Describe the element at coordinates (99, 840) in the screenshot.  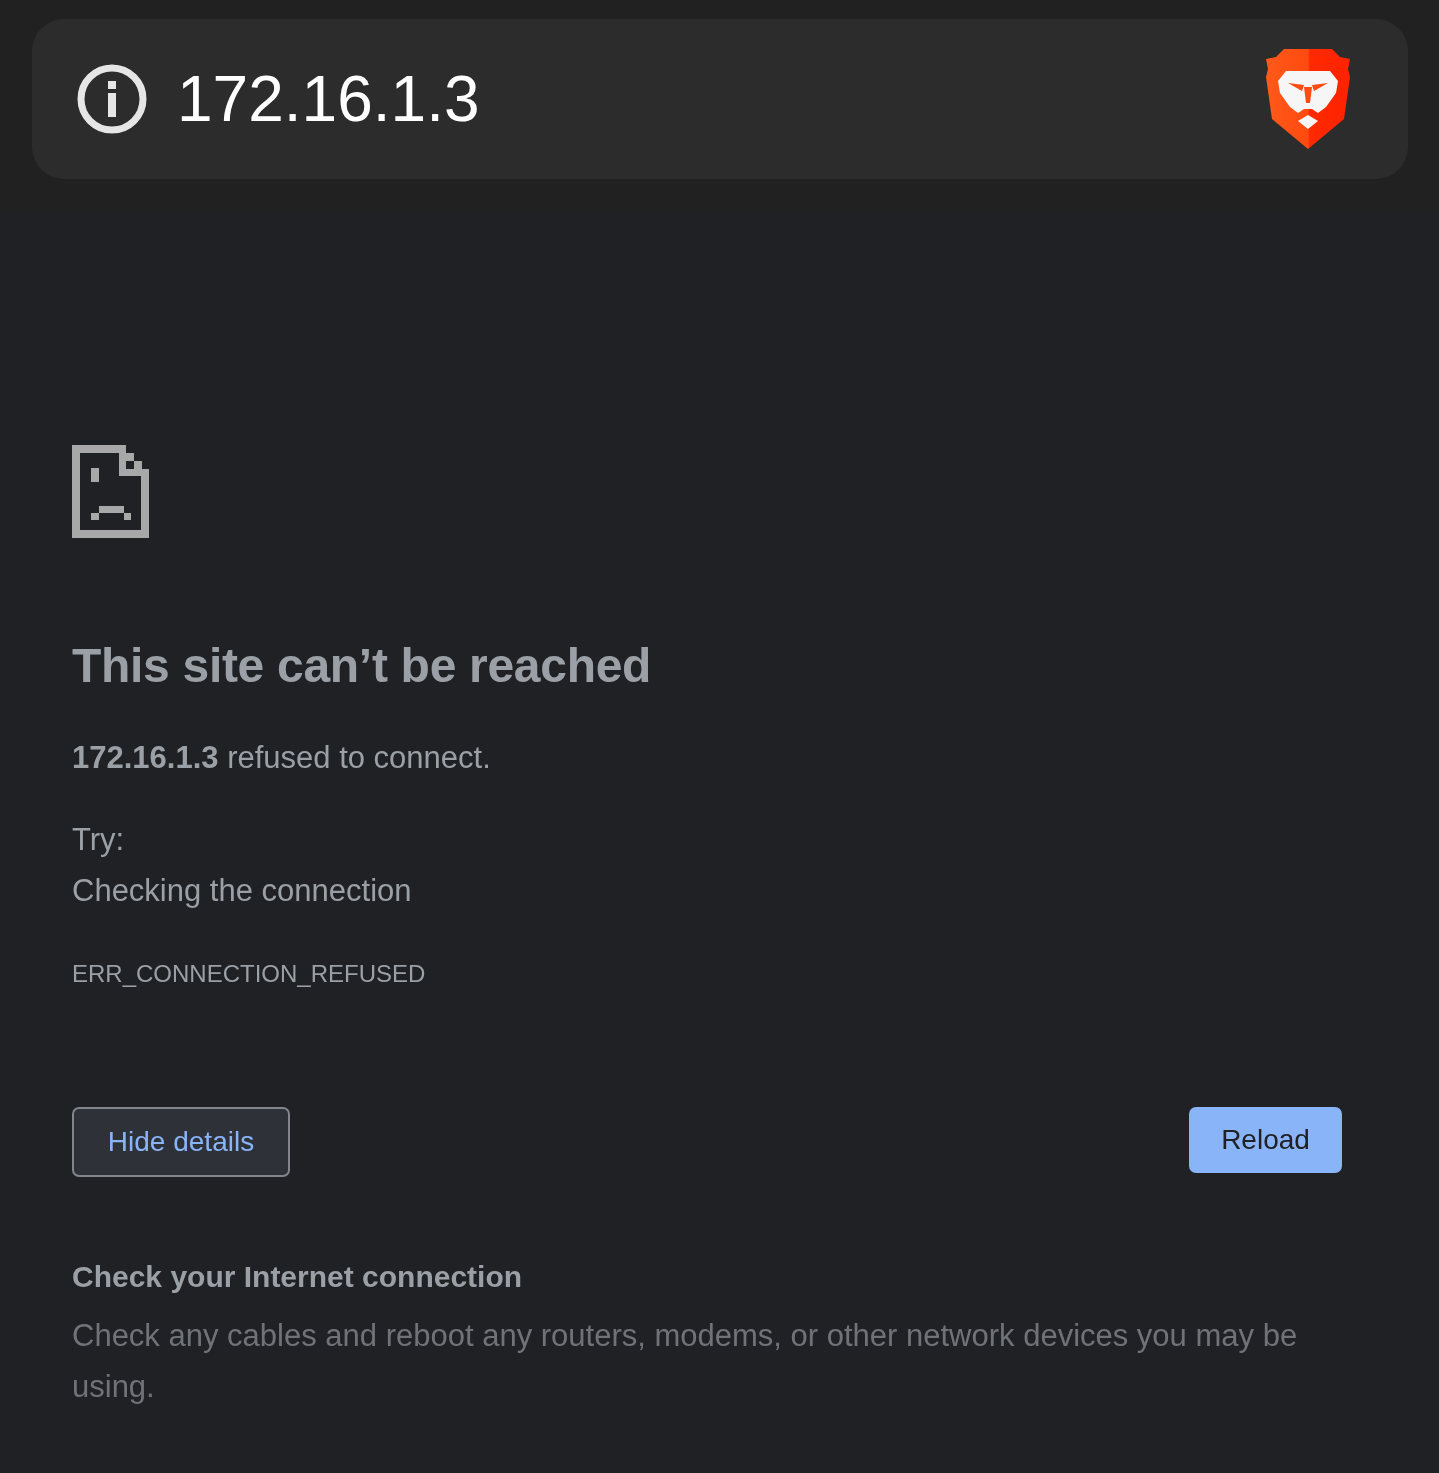
I see `try-label: Try:` at that location.